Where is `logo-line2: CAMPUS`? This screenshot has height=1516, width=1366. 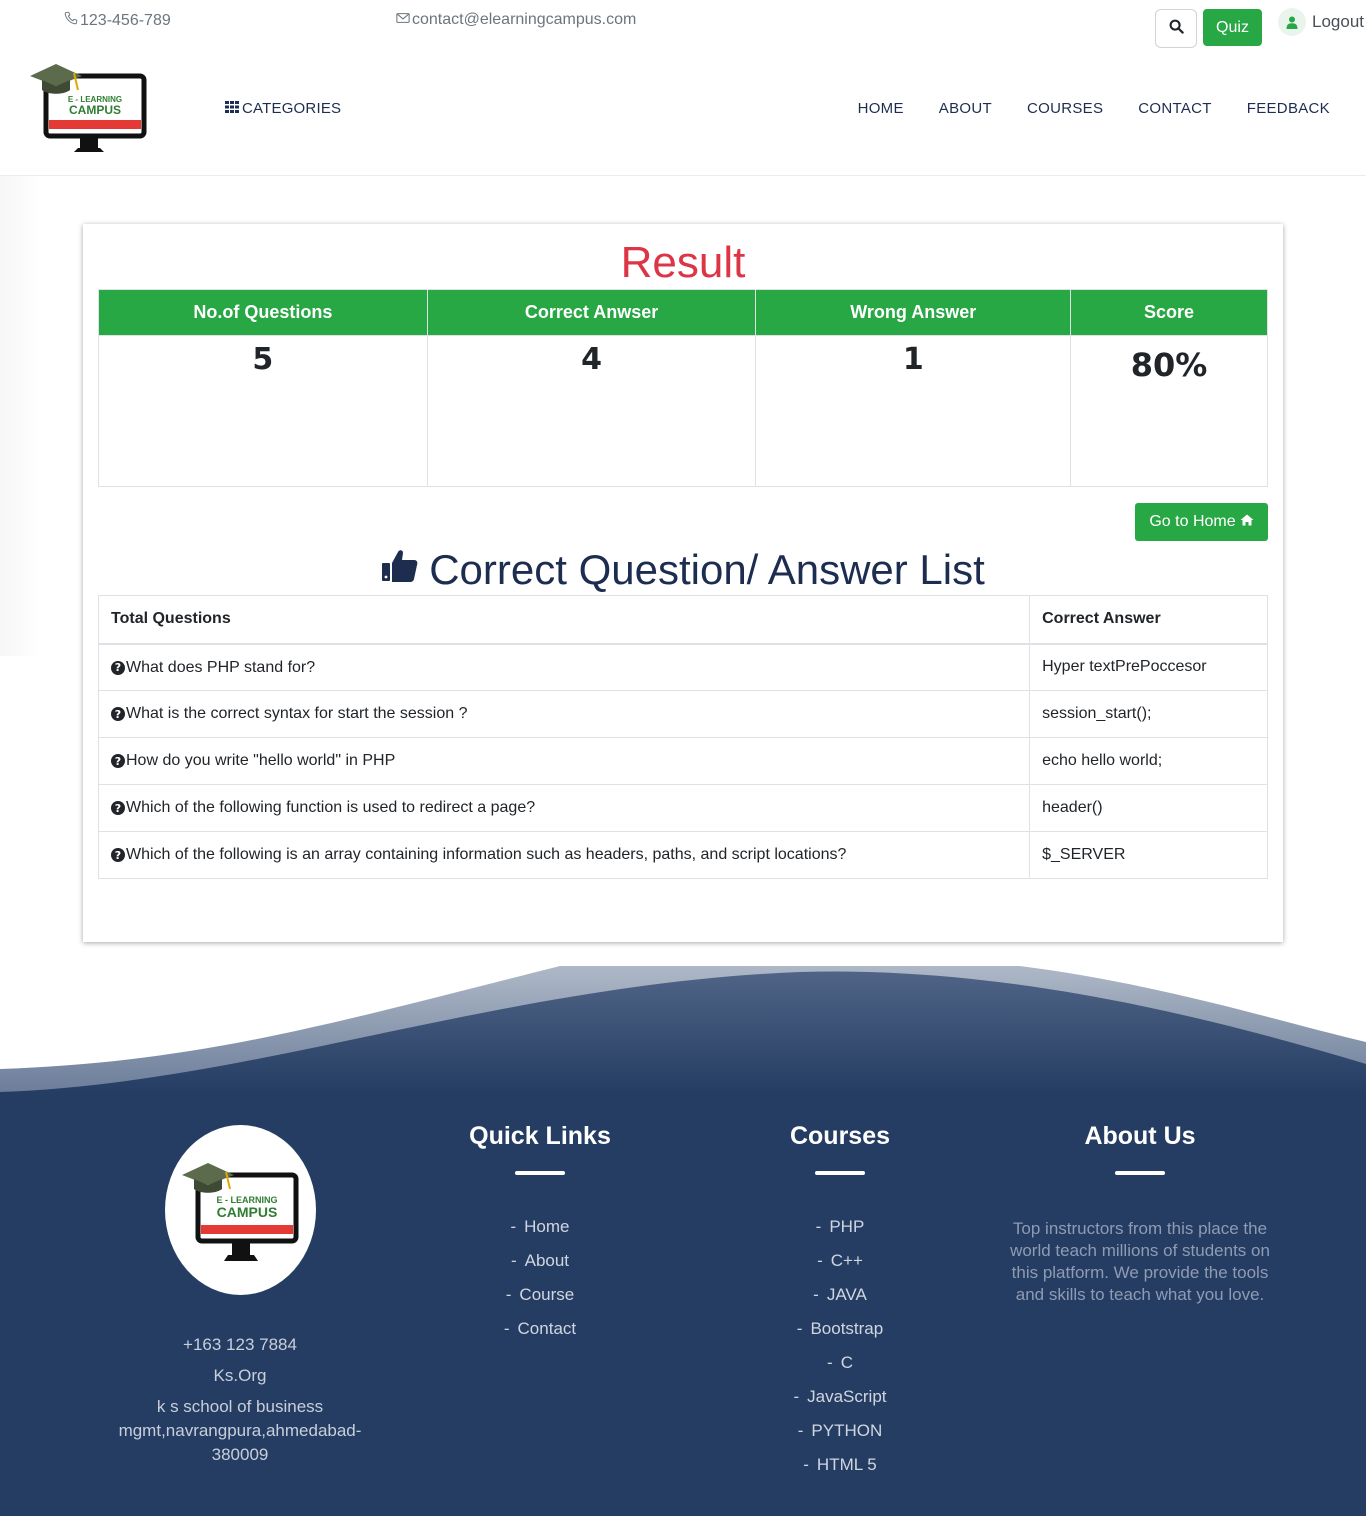
logo-line2: CAMPUS is located at coordinates (95, 110).